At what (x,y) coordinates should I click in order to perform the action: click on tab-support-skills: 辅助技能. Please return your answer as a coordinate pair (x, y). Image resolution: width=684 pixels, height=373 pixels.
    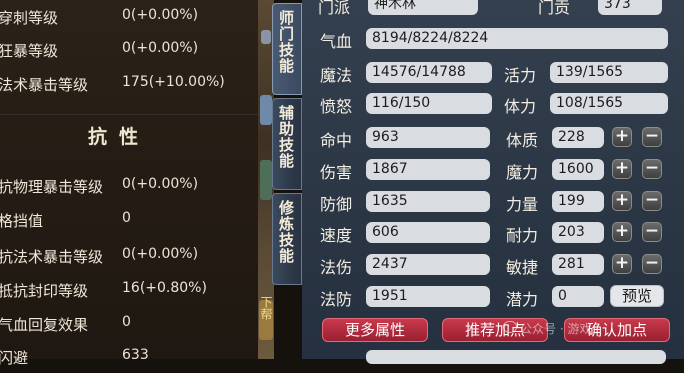
    Looking at the image, I should click on (287, 144).